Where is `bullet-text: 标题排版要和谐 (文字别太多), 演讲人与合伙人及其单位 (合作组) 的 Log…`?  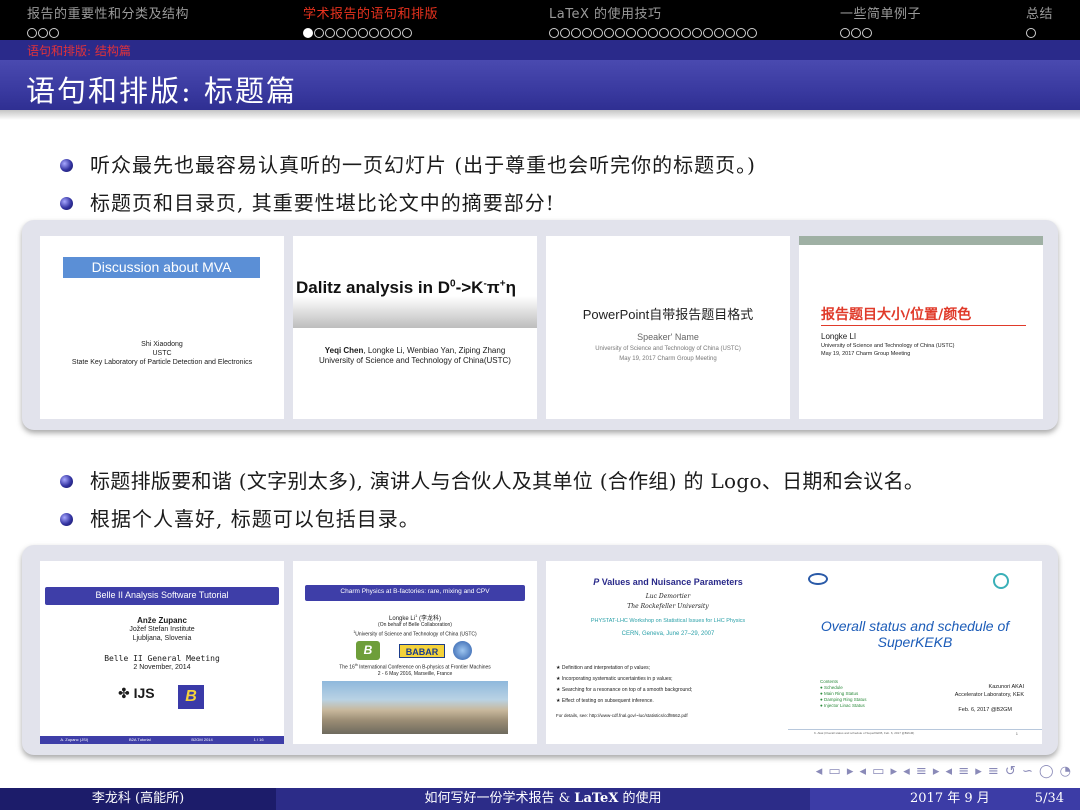
bullet-text: 标题排版要和谐 (文字别太多), 演讲人与合伙人及其单位 (合作组) 的 Log… is located at coordinates (507, 481).